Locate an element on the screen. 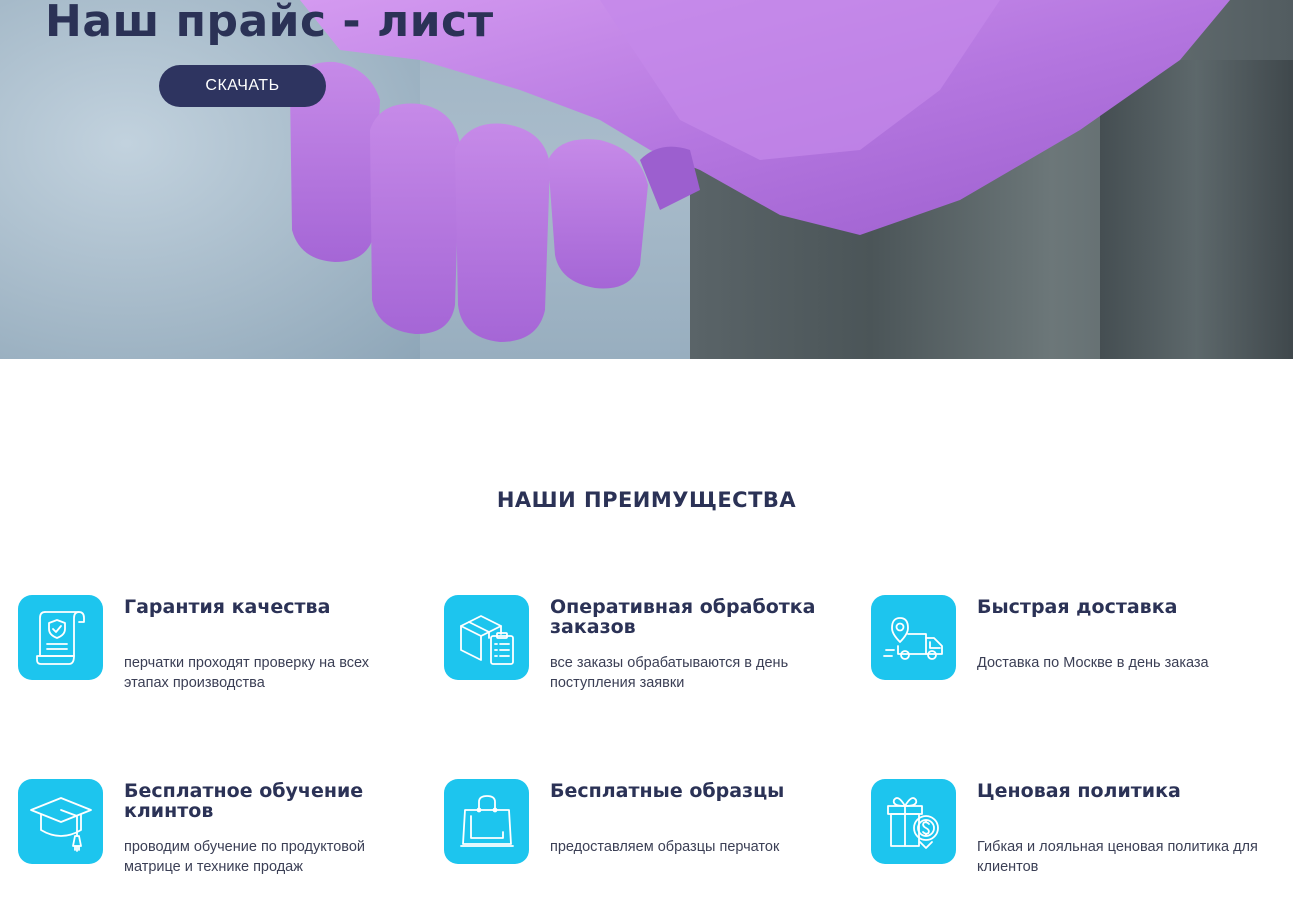  advantage-description: предоставляем образцы перчаток is located at coordinates (665, 847).